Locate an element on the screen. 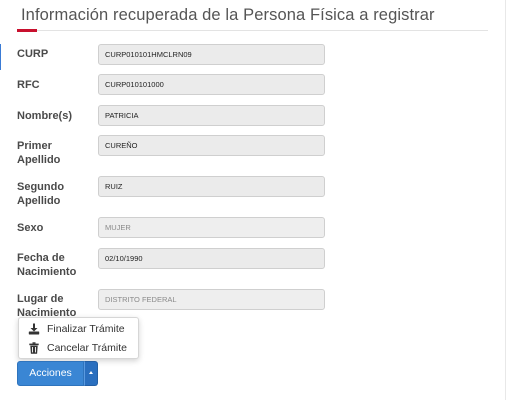 The height and width of the screenshot is (400, 506). segundo-apellido-label-line2: Apellido is located at coordinates (39, 201).